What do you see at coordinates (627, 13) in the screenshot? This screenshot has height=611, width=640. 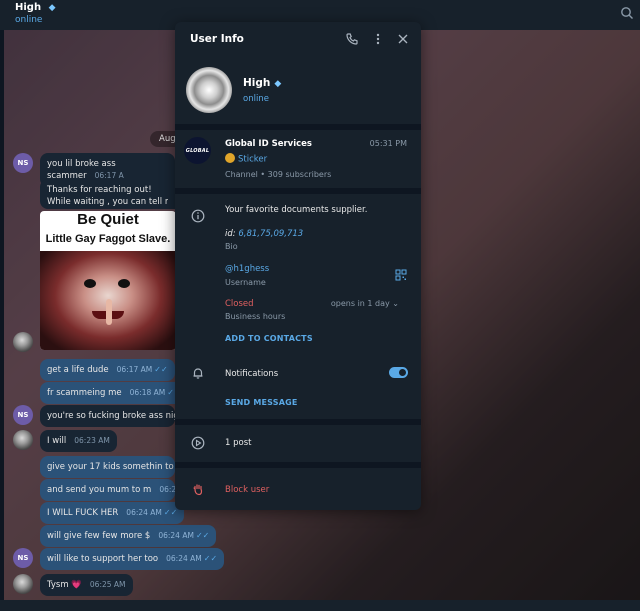 I see `search-icon` at bounding box center [627, 13].